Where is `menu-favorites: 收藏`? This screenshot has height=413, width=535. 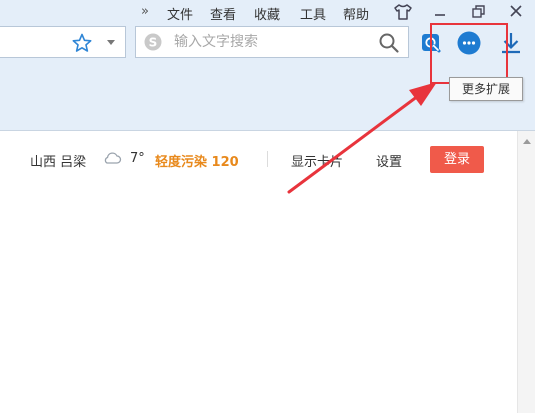 menu-favorites: 收藏 is located at coordinates (267, 13).